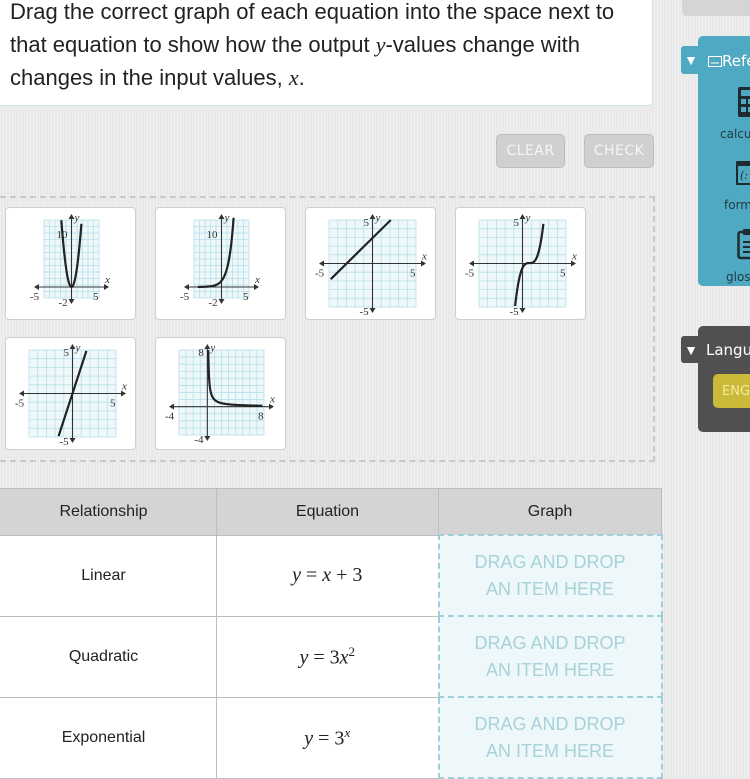  Describe the element at coordinates (743, 244) in the screenshot. I see `glossary-clipboard-icon` at that location.